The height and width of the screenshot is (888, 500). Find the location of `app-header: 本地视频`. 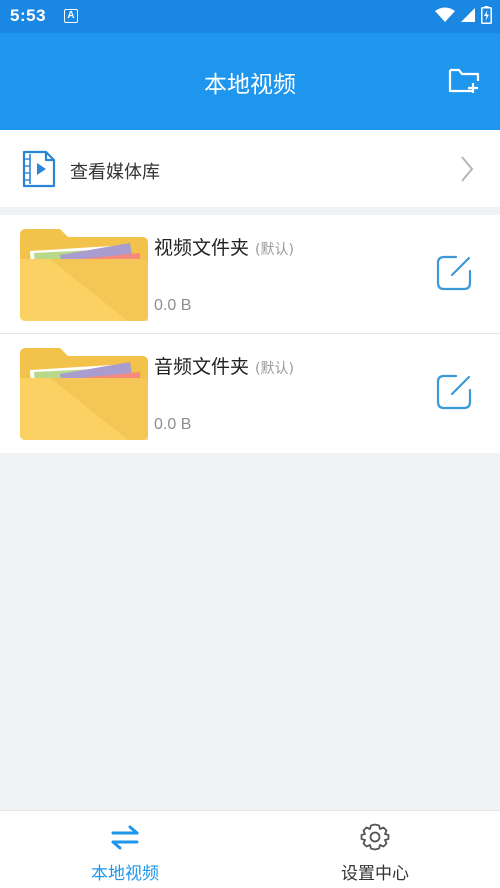

app-header: 本地视频 is located at coordinates (250, 81).